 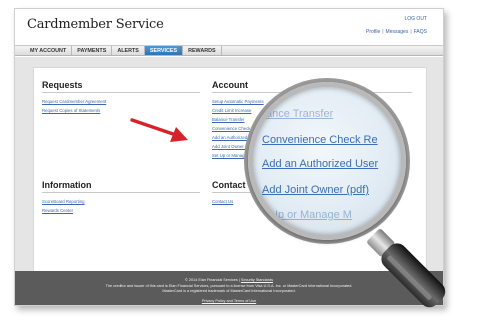 I want to click on tab-services: SERVICES, so click(x=164, y=50).